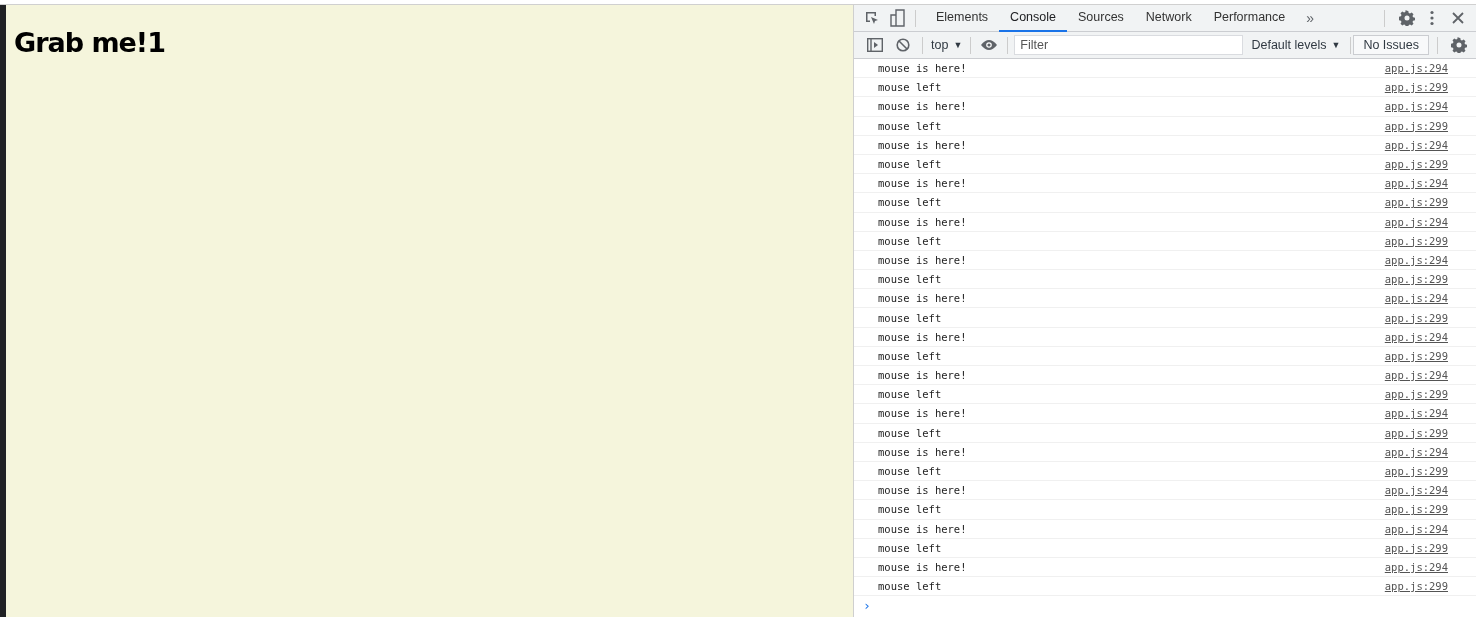 This screenshot has width=1476, height=617. What do you see at coordinates (1432, 18) in the screenshot?
I see `more-options-icon` at bounding box center [1432, 18].